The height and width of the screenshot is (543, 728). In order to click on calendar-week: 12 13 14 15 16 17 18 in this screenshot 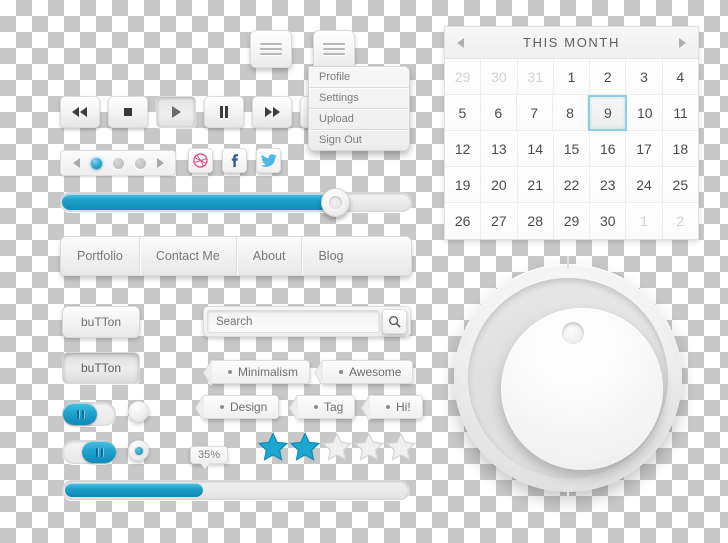, I will do `click(571, 149)`.